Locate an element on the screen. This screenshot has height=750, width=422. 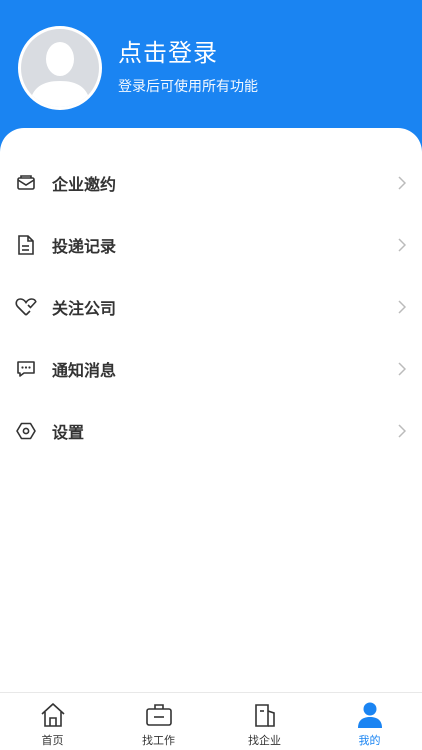
menu-item-label: 投递记录 is located at coordinates (84, 246).